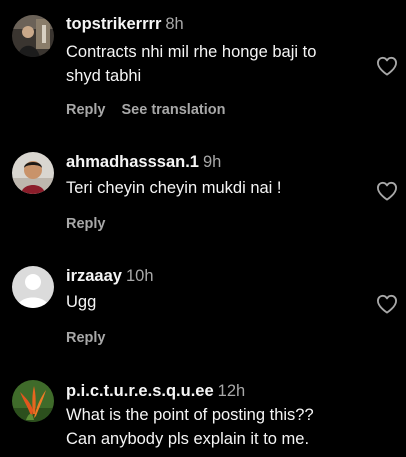 The height and width of the screenshot is (457, 406). What do you see at coordinates (174, 24) in the screenshot?
I see `timestamp: 8h` at bounding box center [174, 24].